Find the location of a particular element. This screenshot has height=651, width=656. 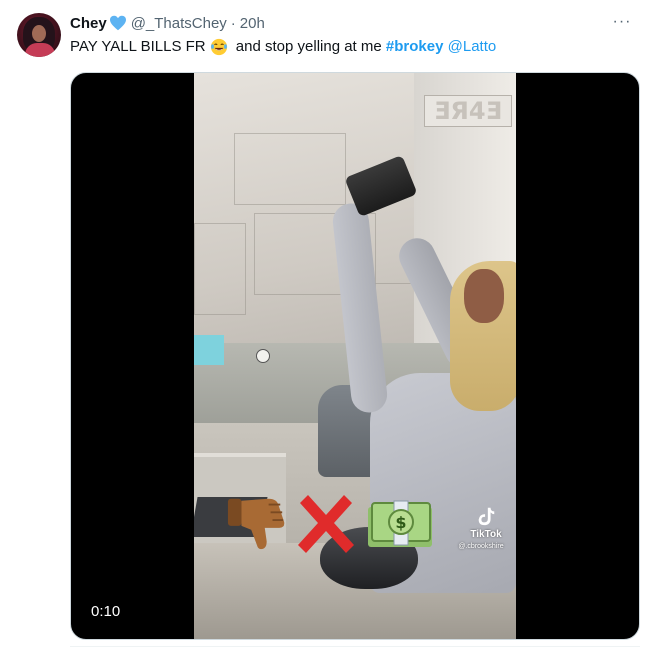

pillar-sign: ƎЯ4Ǝ is located at coordinates (468, 111).